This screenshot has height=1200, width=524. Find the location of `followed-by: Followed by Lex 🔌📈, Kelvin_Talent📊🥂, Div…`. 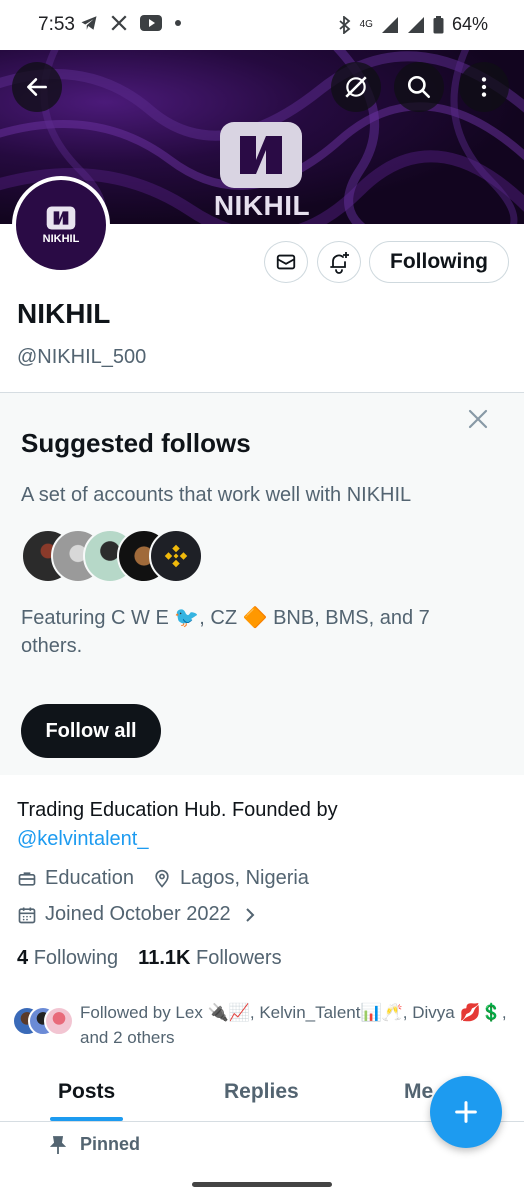

followed-by: Followed by Lex 🔌📈, Kelvin_Talent📊🥂, Div… is located at coordinates (262, 1025).